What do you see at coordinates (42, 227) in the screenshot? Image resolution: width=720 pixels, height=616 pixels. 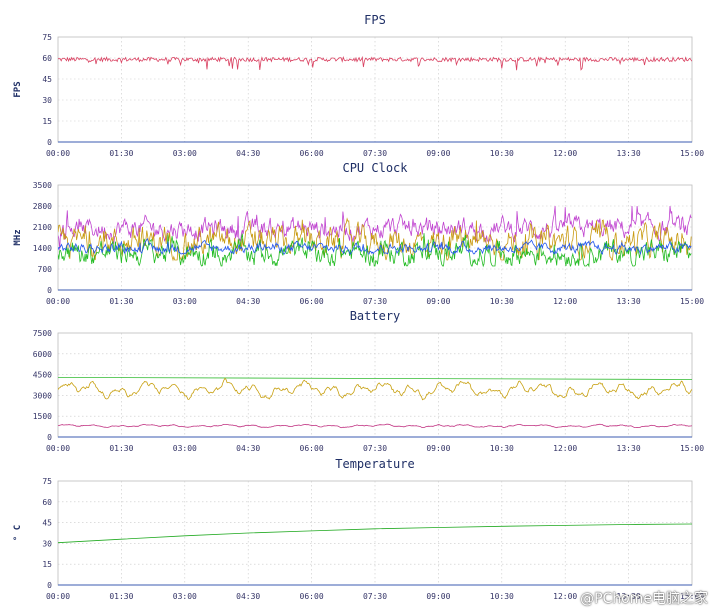 I see `y-tick-label: 2100` at bounding box center [42, 227].